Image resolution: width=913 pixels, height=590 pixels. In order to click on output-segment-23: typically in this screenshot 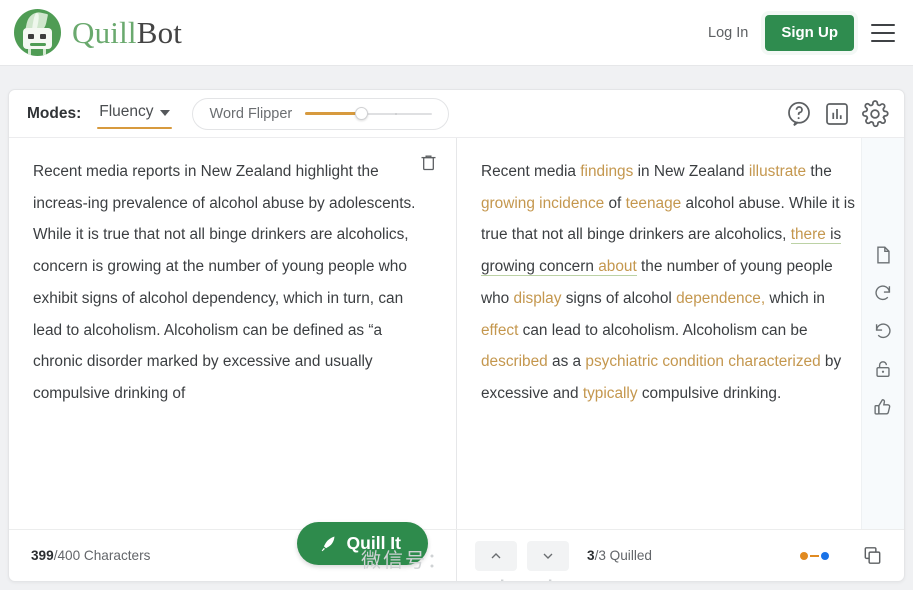, I will do `click(610, 393)`.